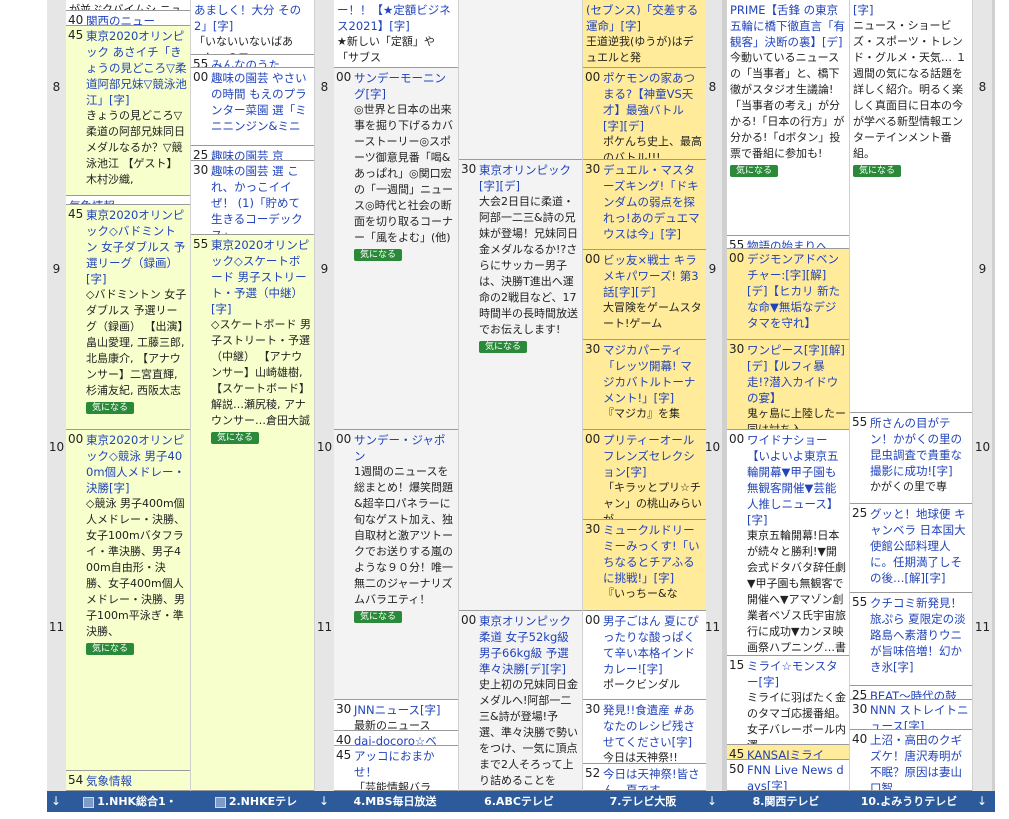  What do you see at coordinates (396, 34) in the screenshot?
I see `program-cell: ー！！【★定額ビジネス2021】[字] ★新しい「定額」や「サブス` at bounding box center [396, 34].